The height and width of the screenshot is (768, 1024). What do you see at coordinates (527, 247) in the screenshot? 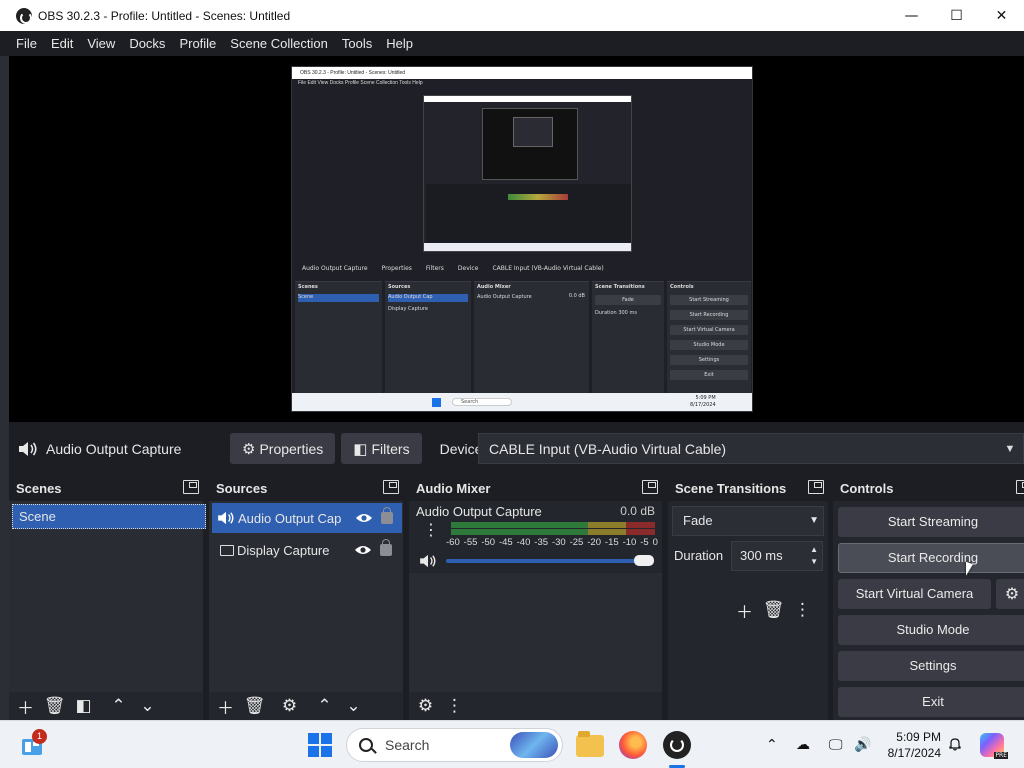
I see `nested-taskbar` at bounding box center [527, 247].